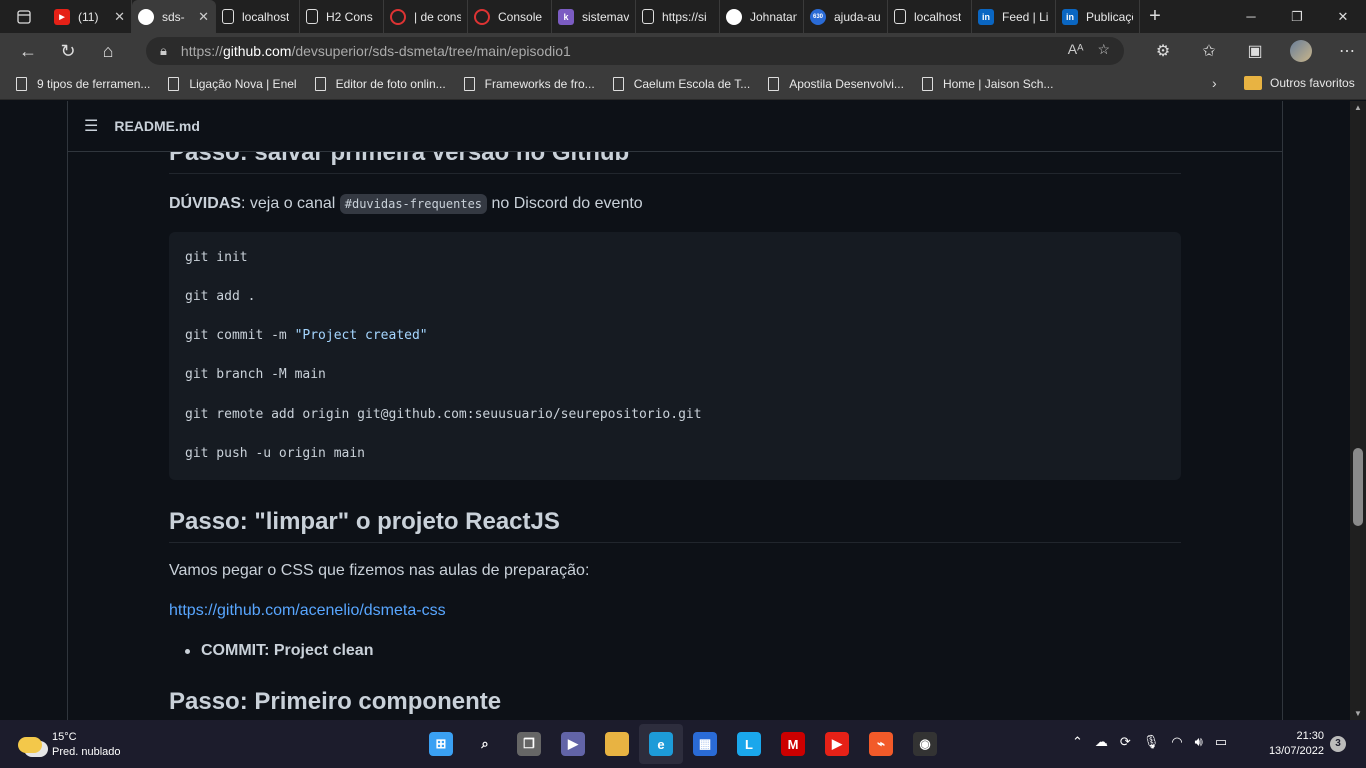 The image size is (1366, 768). Describe the element at coordinates (1103, 49) in the screenshot. I see `favorite-star-icon: ☆` at that location.